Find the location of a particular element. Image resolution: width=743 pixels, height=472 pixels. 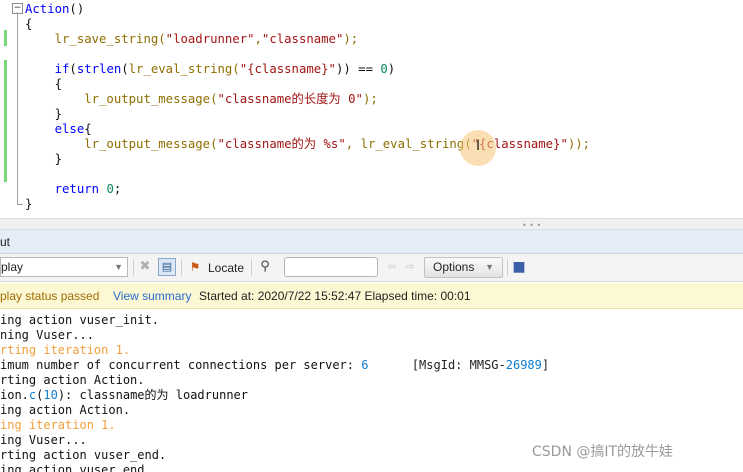

fold-guide is located at coordinates (17, 108).